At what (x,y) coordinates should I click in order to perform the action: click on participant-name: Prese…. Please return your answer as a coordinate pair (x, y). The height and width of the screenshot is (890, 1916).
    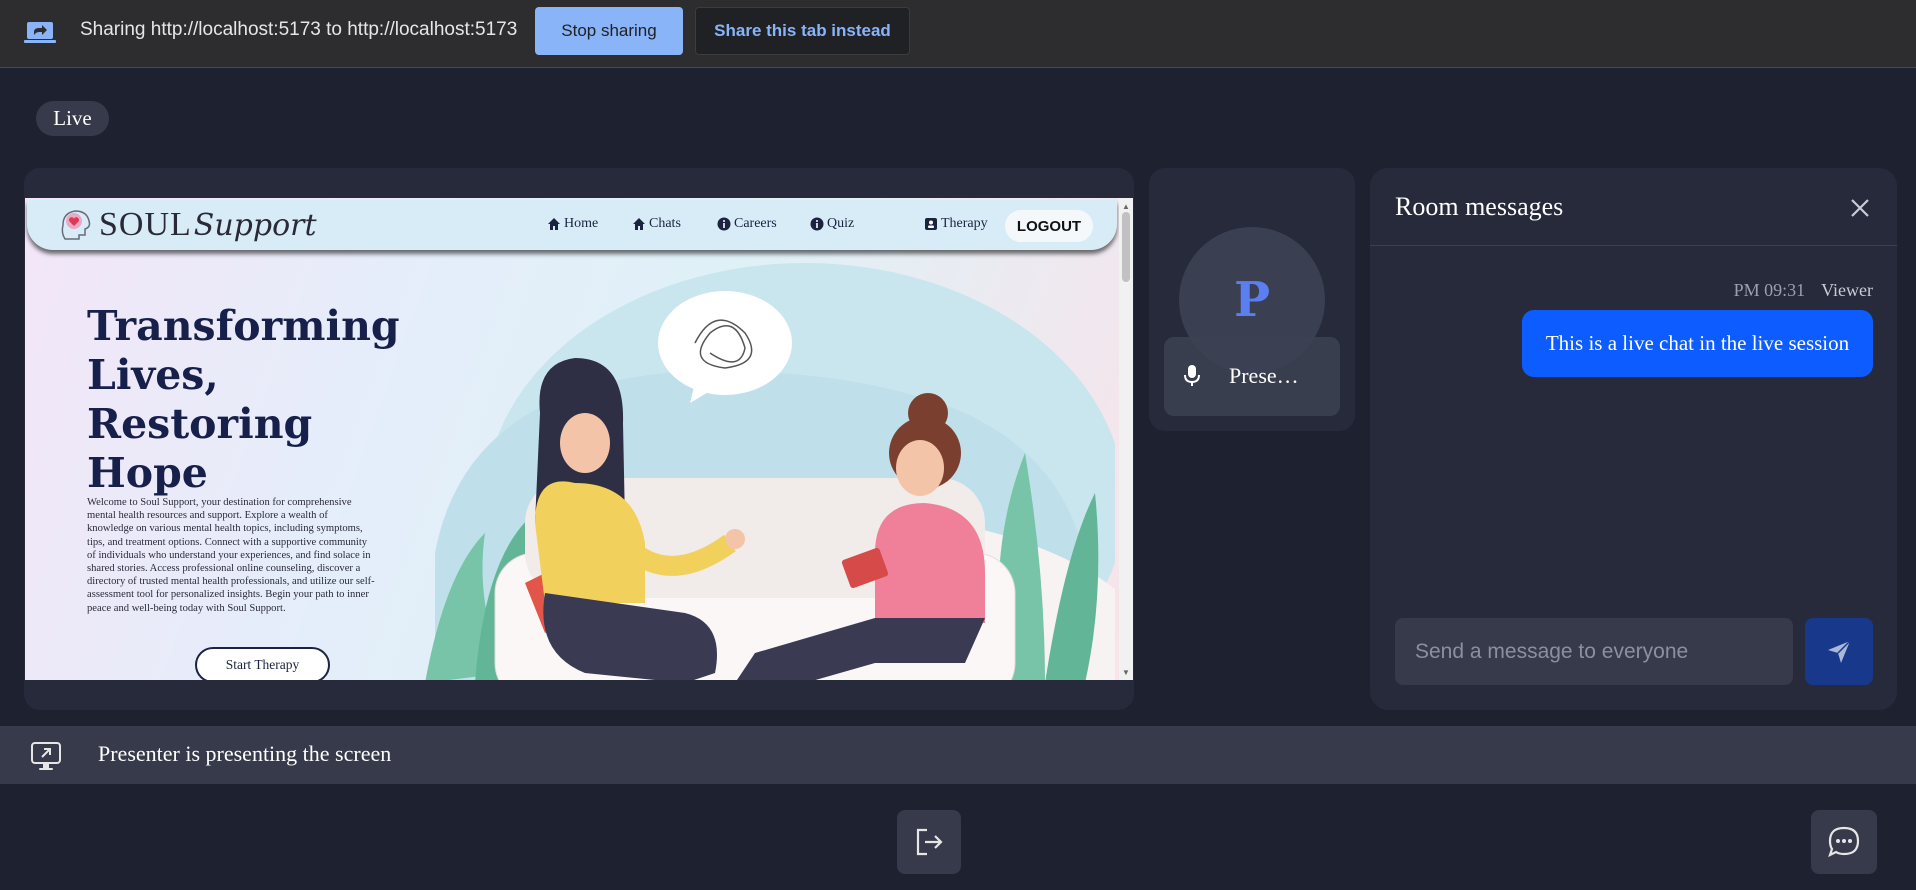
    Looking at the image, I should click on (1264, 375).